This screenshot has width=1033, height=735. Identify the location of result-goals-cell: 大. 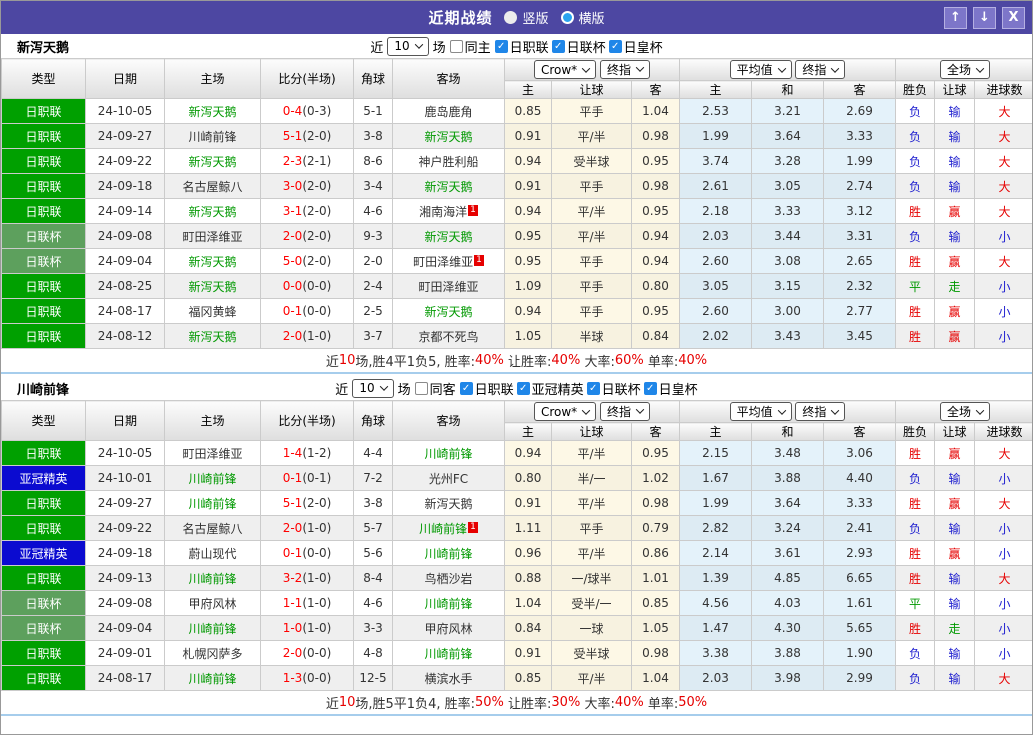
(1003, 678).